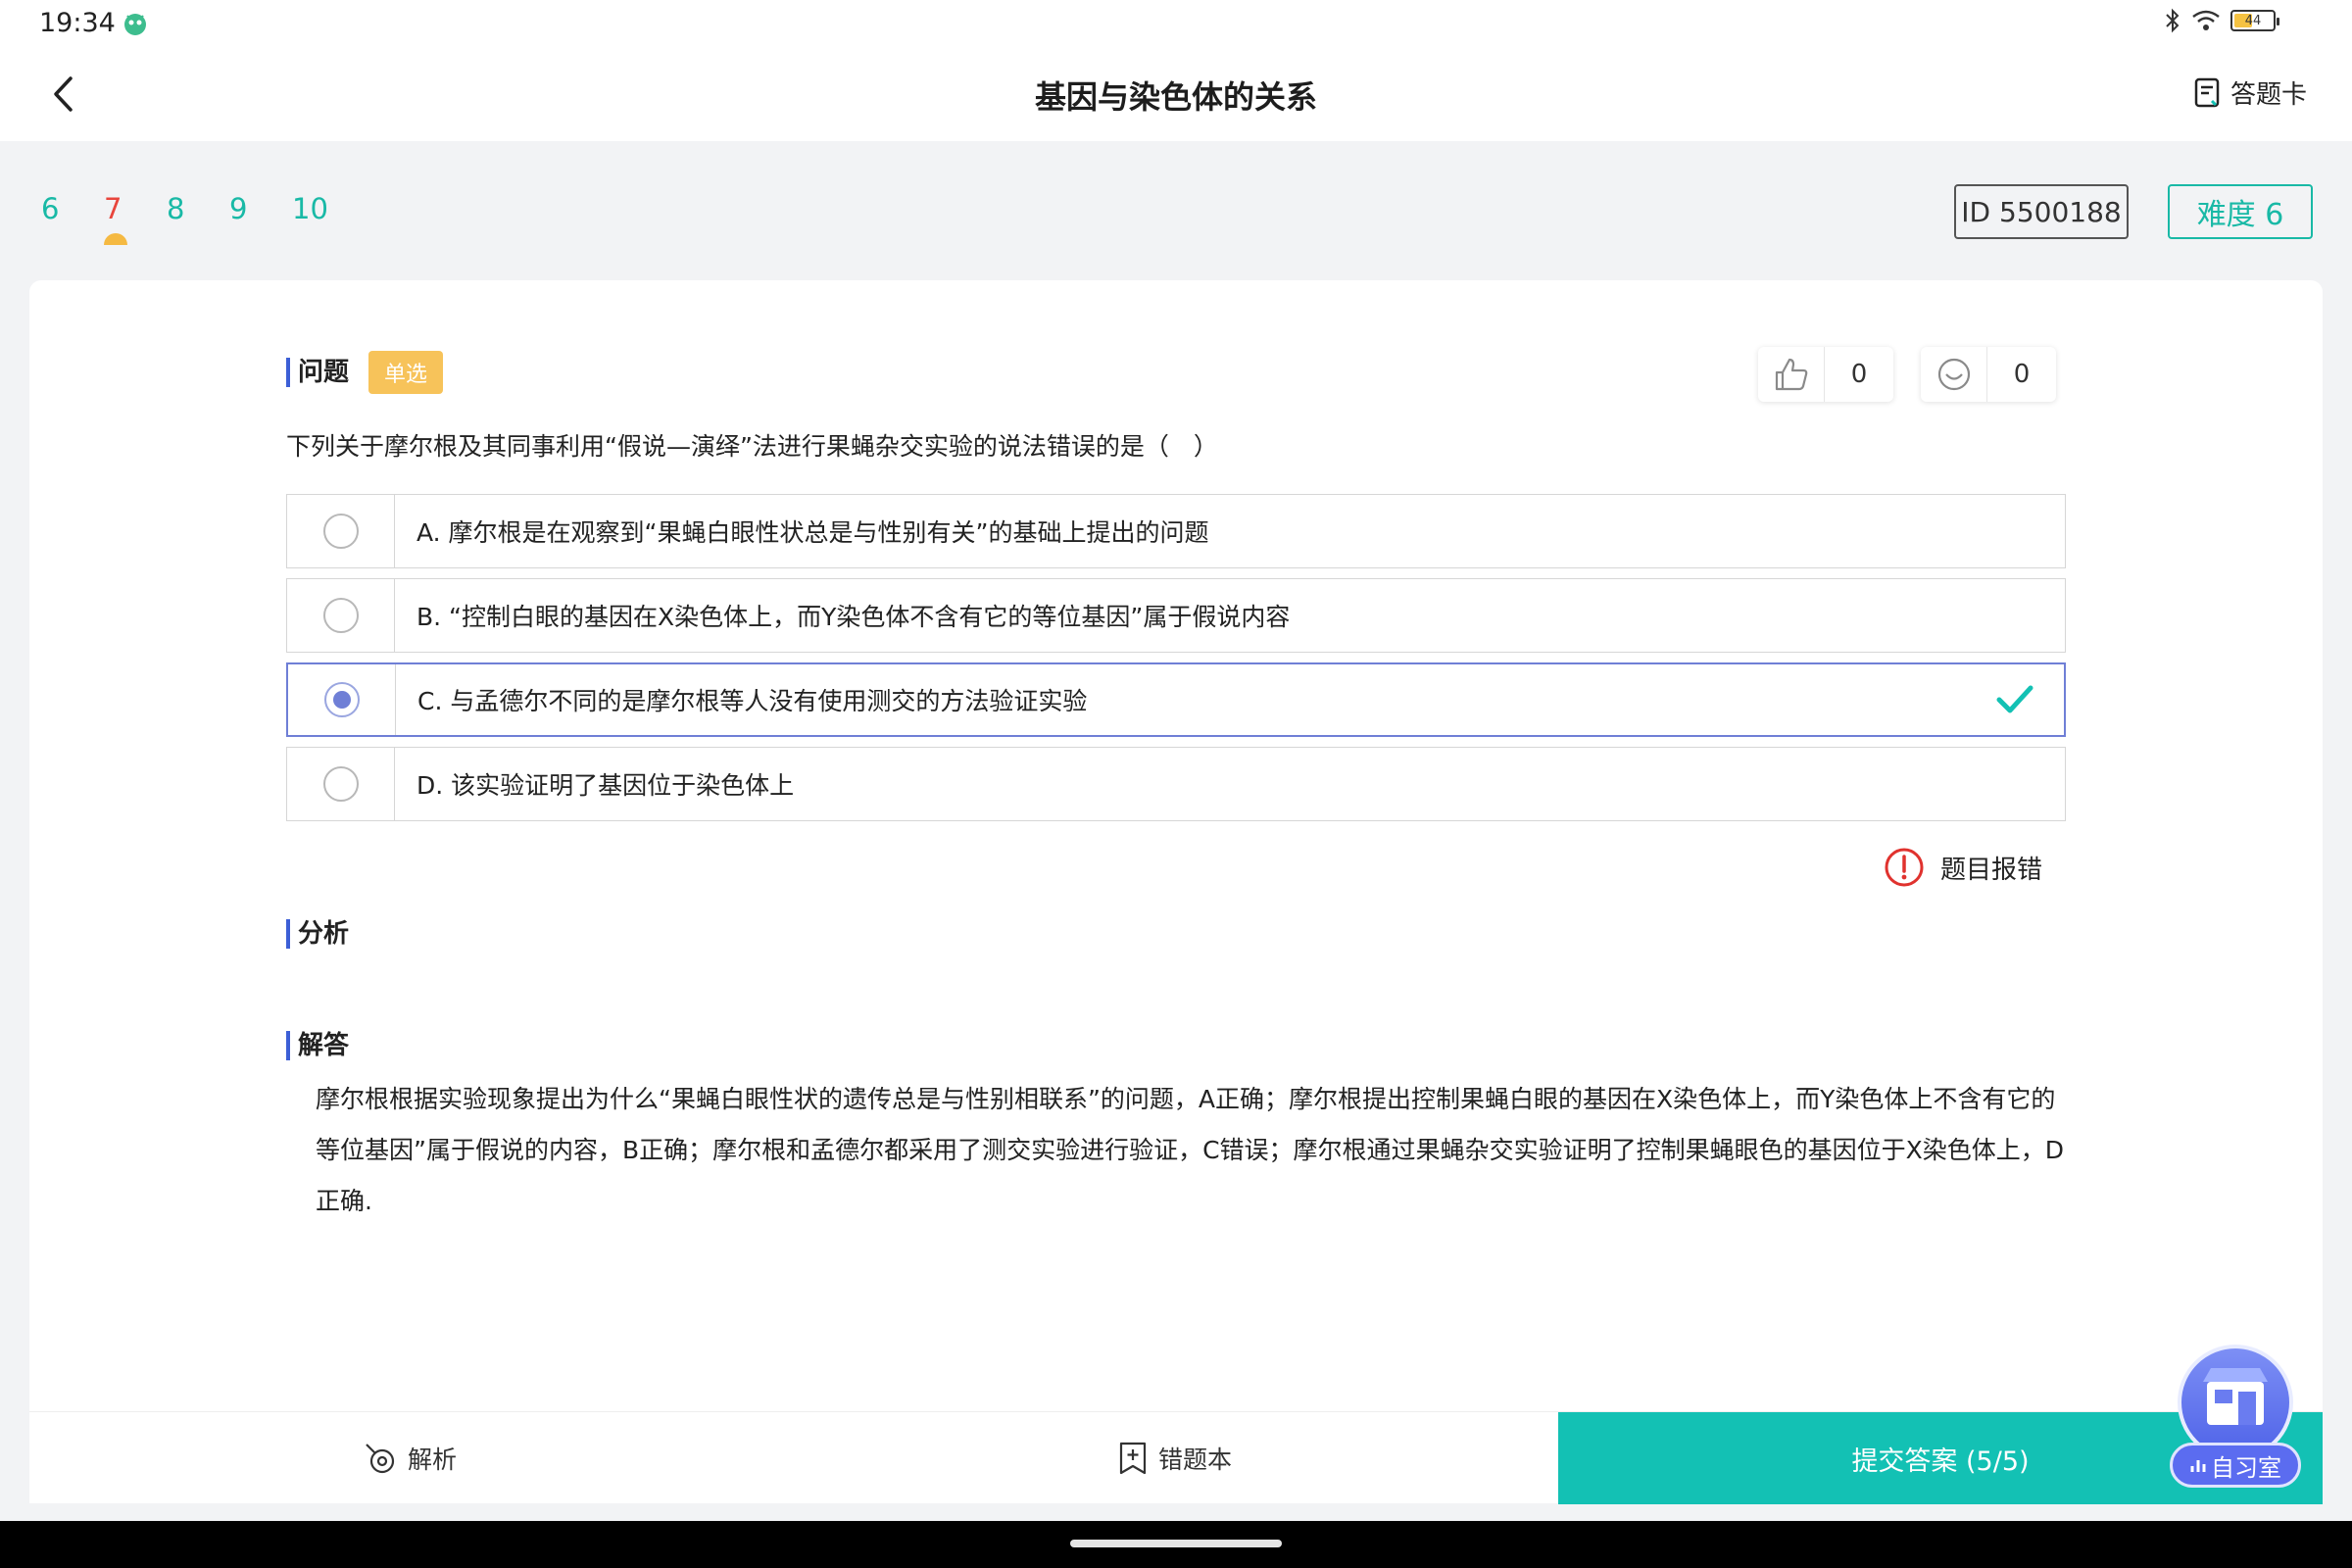 The image size is (2352, 1568). Describe the element at coordinates (1176, 24) in the screenshot. I see `status-bar: 19:34 44` at that location.